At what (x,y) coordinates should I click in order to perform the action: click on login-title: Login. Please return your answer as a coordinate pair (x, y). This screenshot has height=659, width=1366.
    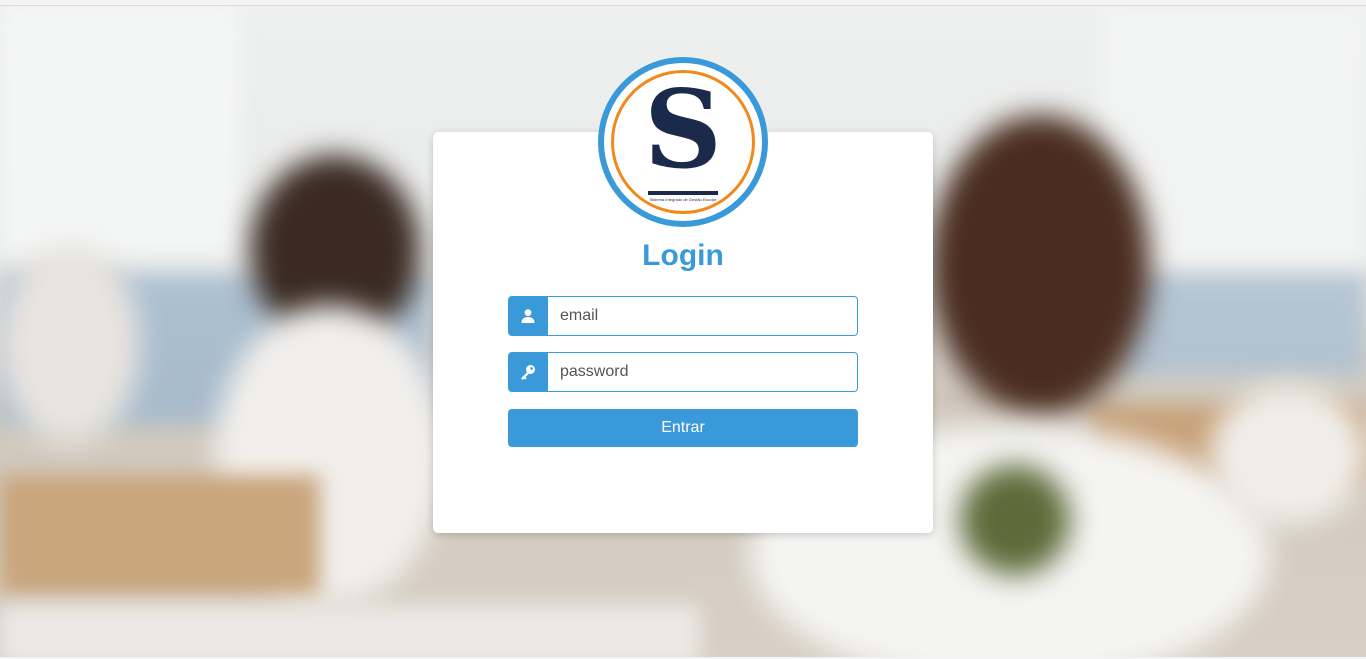
    Looking at the image, I should click on (683, 255).